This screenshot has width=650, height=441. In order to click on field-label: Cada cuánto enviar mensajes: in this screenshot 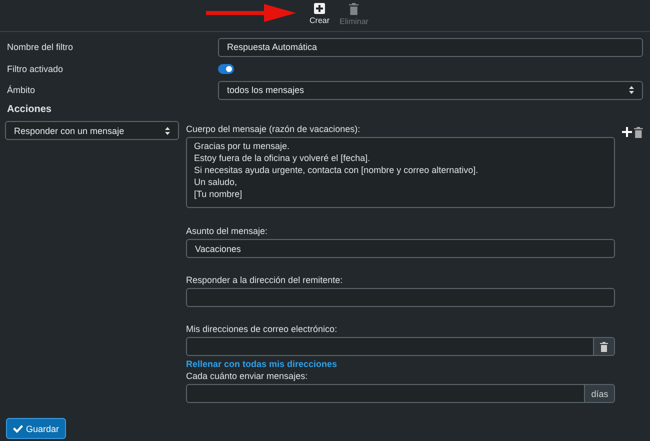, I will do `click(247, 376)`.